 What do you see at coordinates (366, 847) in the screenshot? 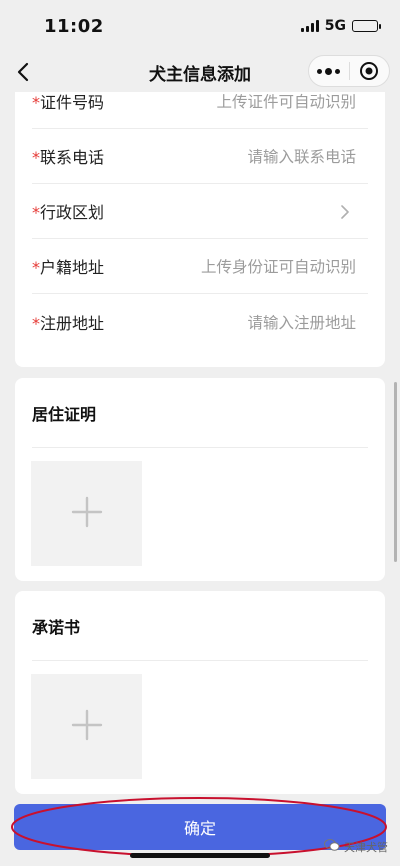
I see `watermark-text: 天津犬管` at bounding box center [366, 847].